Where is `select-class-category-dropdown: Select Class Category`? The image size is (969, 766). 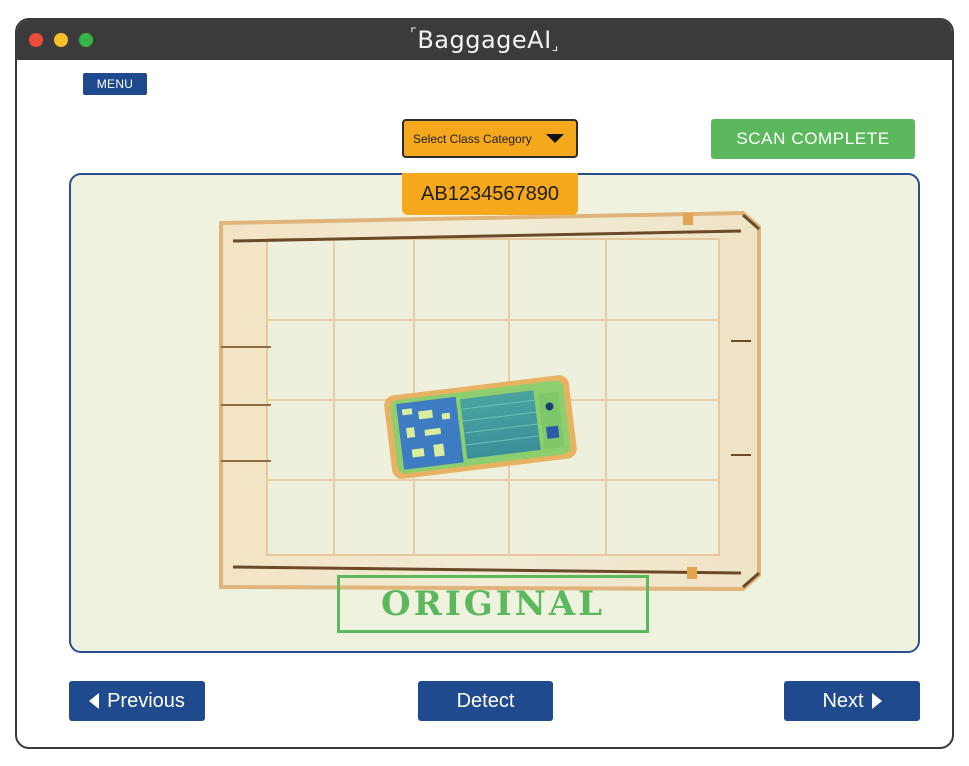
select-class-category-dropdown: Select Class Category is located at coordinates (490, 138).